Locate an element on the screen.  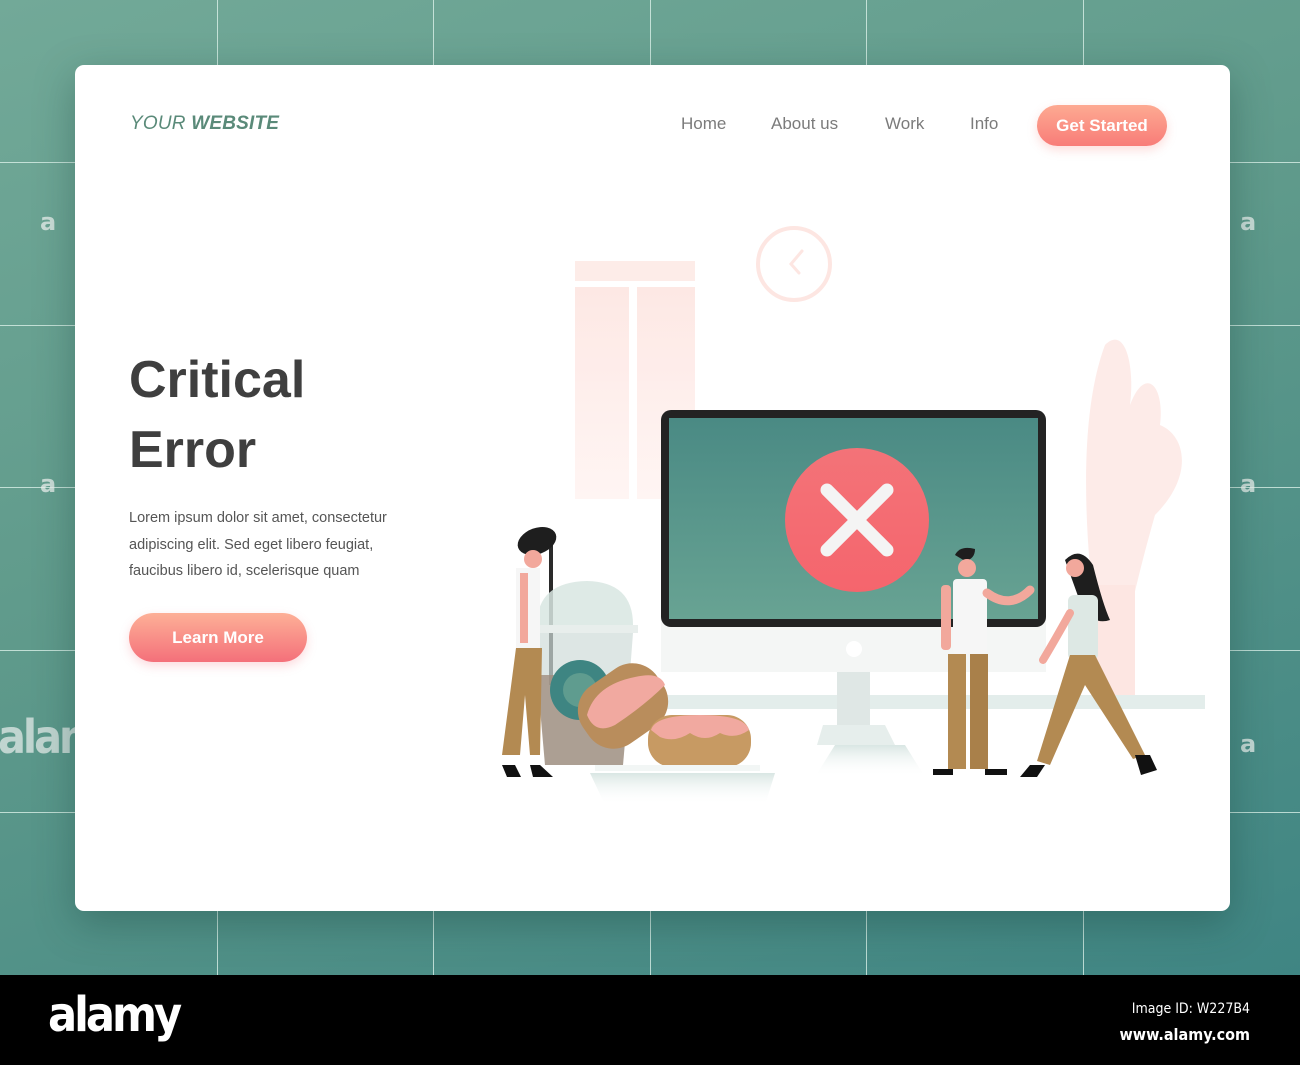
error-x-icon is located at coordinates (857, 520).